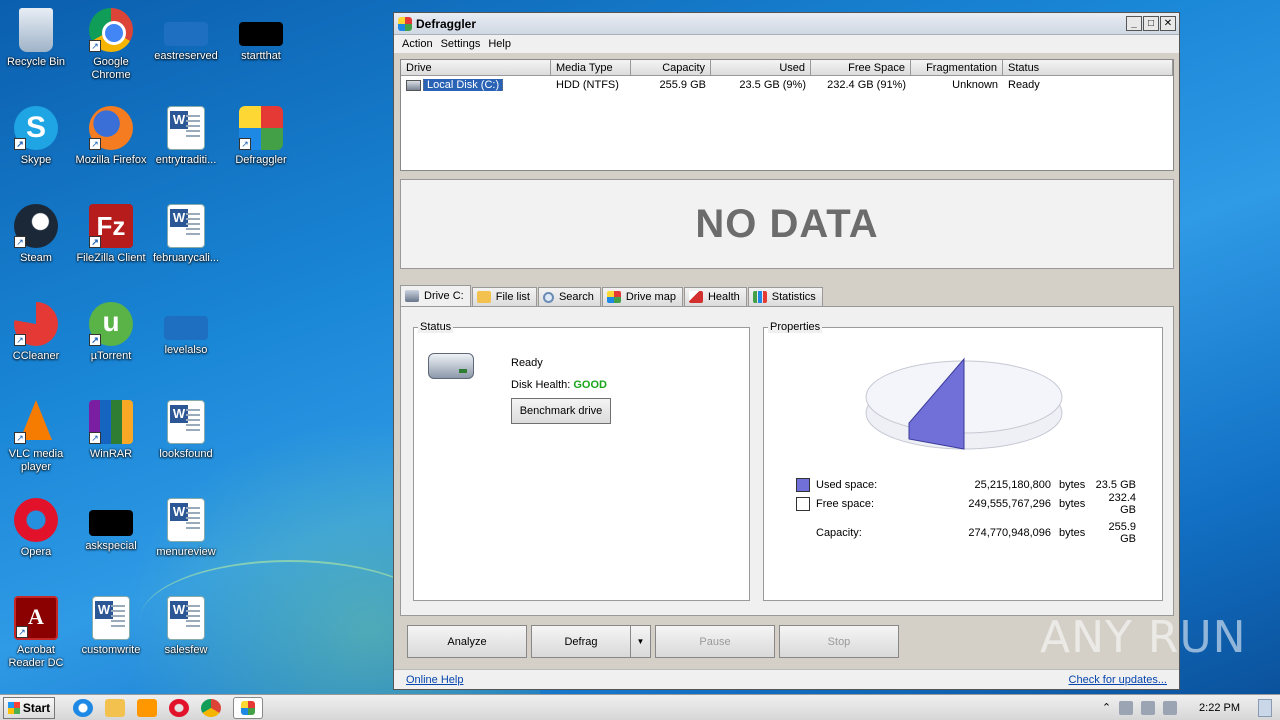  What do you see at coordinates (541, 385) in the screenshot?
I see `disk-health-label: Disk Health:` at bounding box center [541, 385].